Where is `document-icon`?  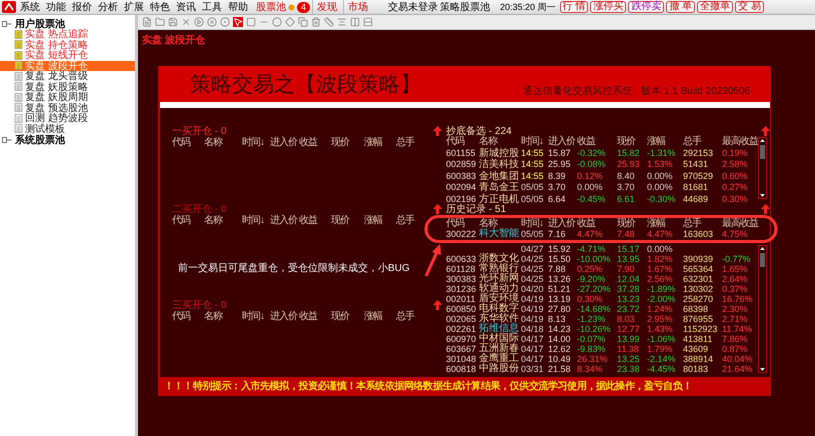 document-icon is located at coordinates (147, 22).